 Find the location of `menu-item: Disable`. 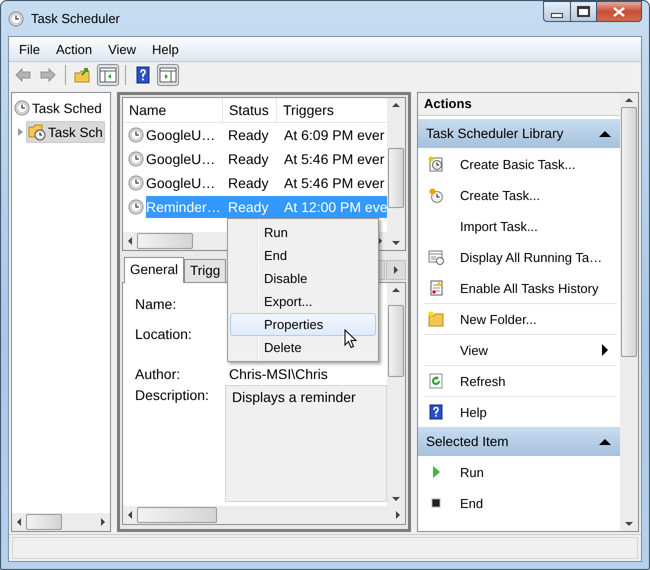

menu-item: Disable is located at coordinates (303, 278).